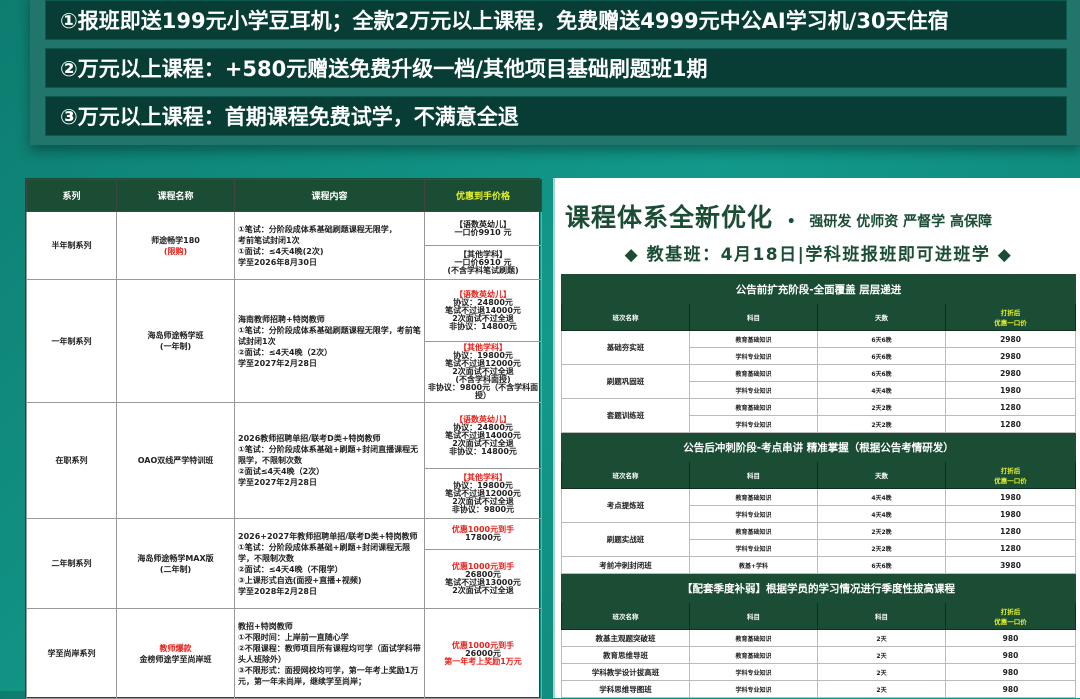 Image resolution: width=1080 pixels, height=699 pixels. What do you see at coordinates (281, 251) in the screenshot?
I see `content-line: ①面试：≤4天4晚(2次)` at bounding box center [281, 251].